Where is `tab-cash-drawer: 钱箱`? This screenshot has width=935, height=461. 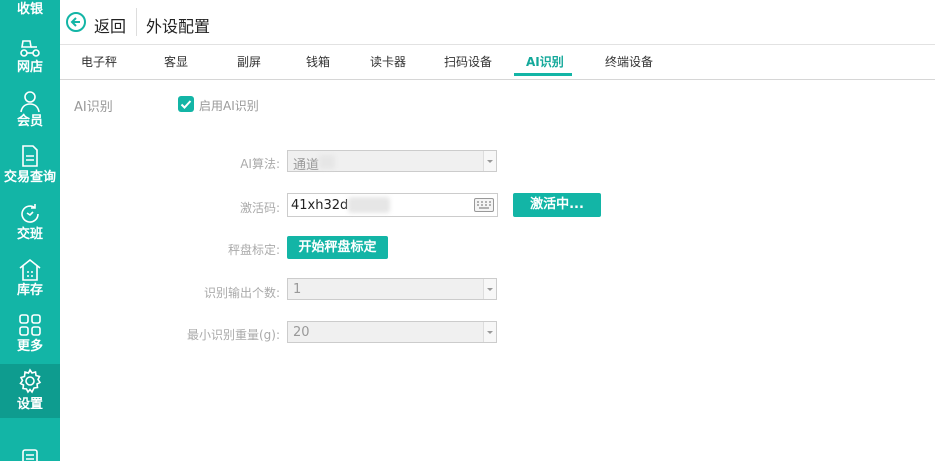 tab-cash-drawer: 钱箱 is located at coordinates (318, 62).